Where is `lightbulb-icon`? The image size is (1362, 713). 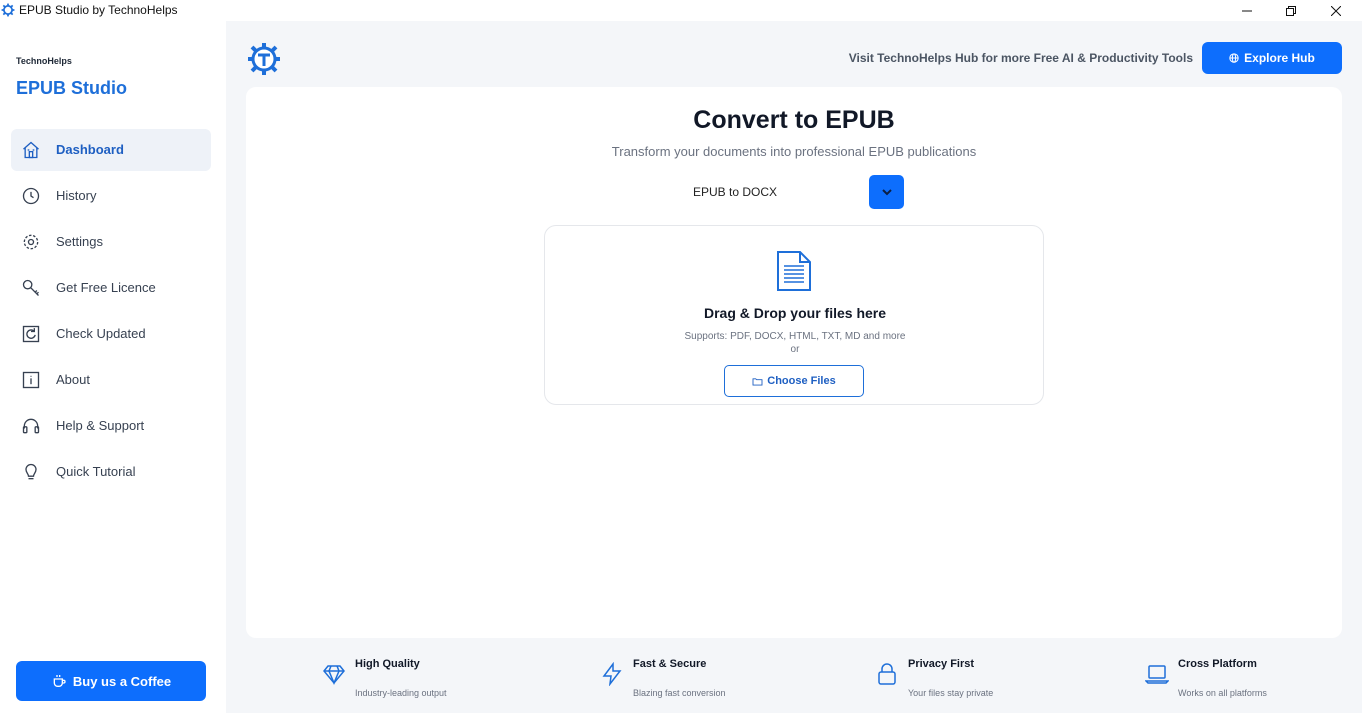
lightbulb-icon is located at coordinates (31, 471).